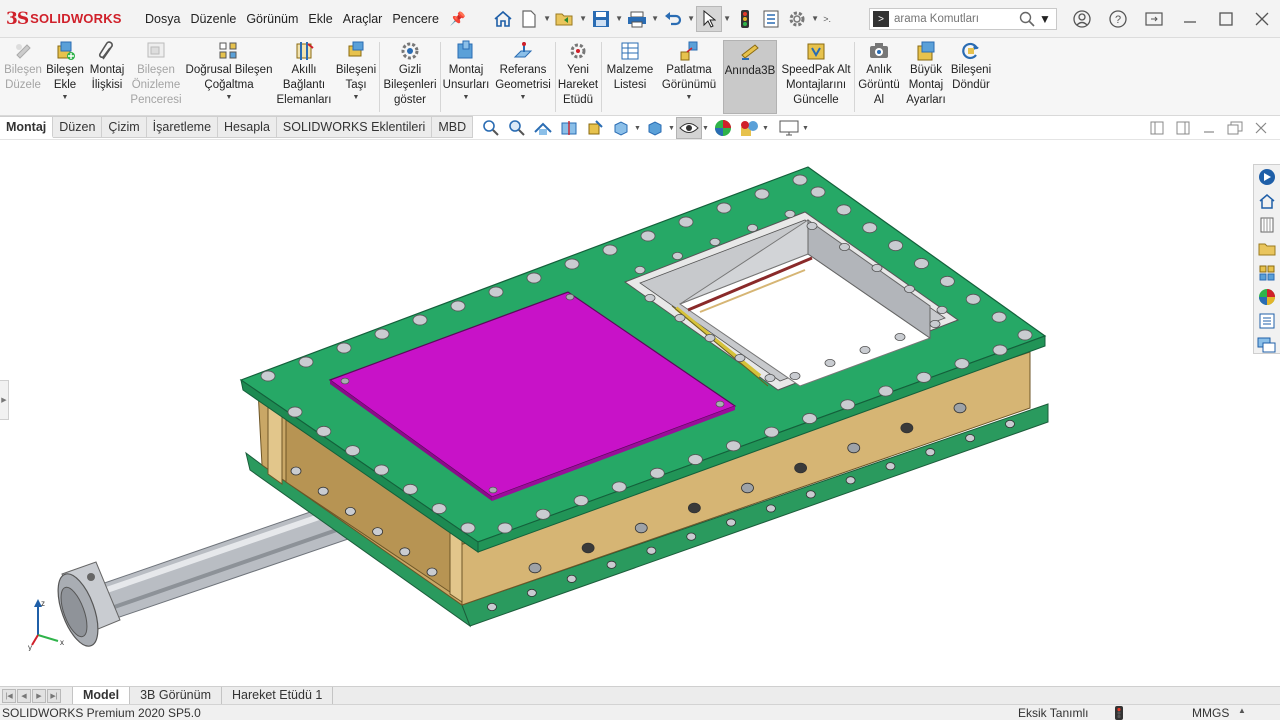 The image size is (1280, 720). Describe the element at coordinates (806, 128) in the screenshot. I see `view-settings-dropdown-icon: ▼` at that location.